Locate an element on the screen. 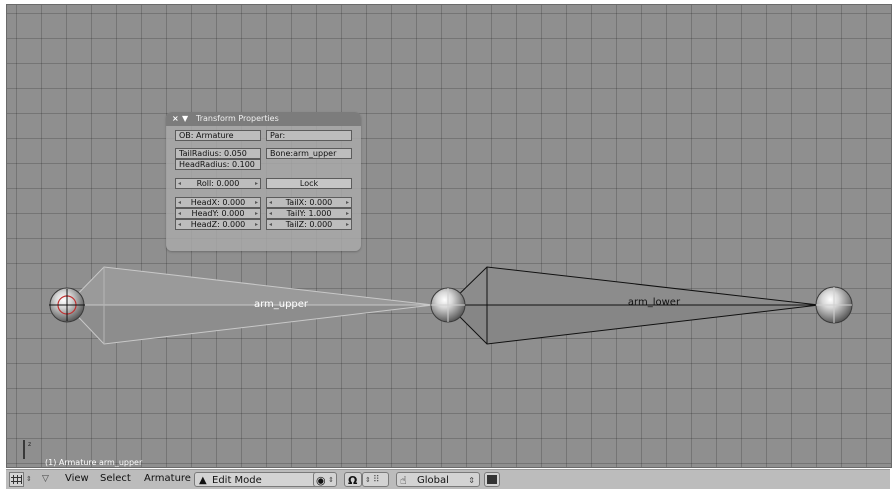  close-icon: × is located at coordinates (175, 119).